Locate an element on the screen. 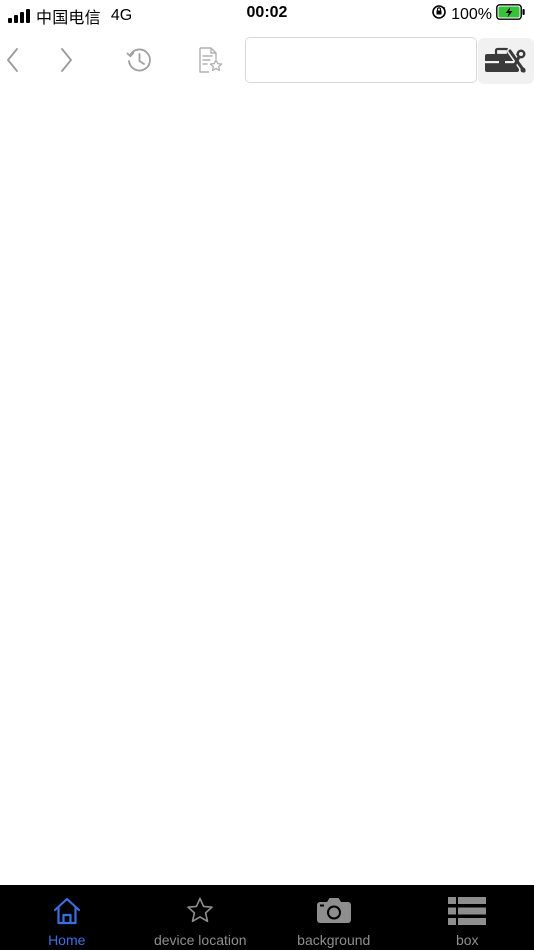 The image size is (534, 950). history-button is located at coordinates (139, 60).